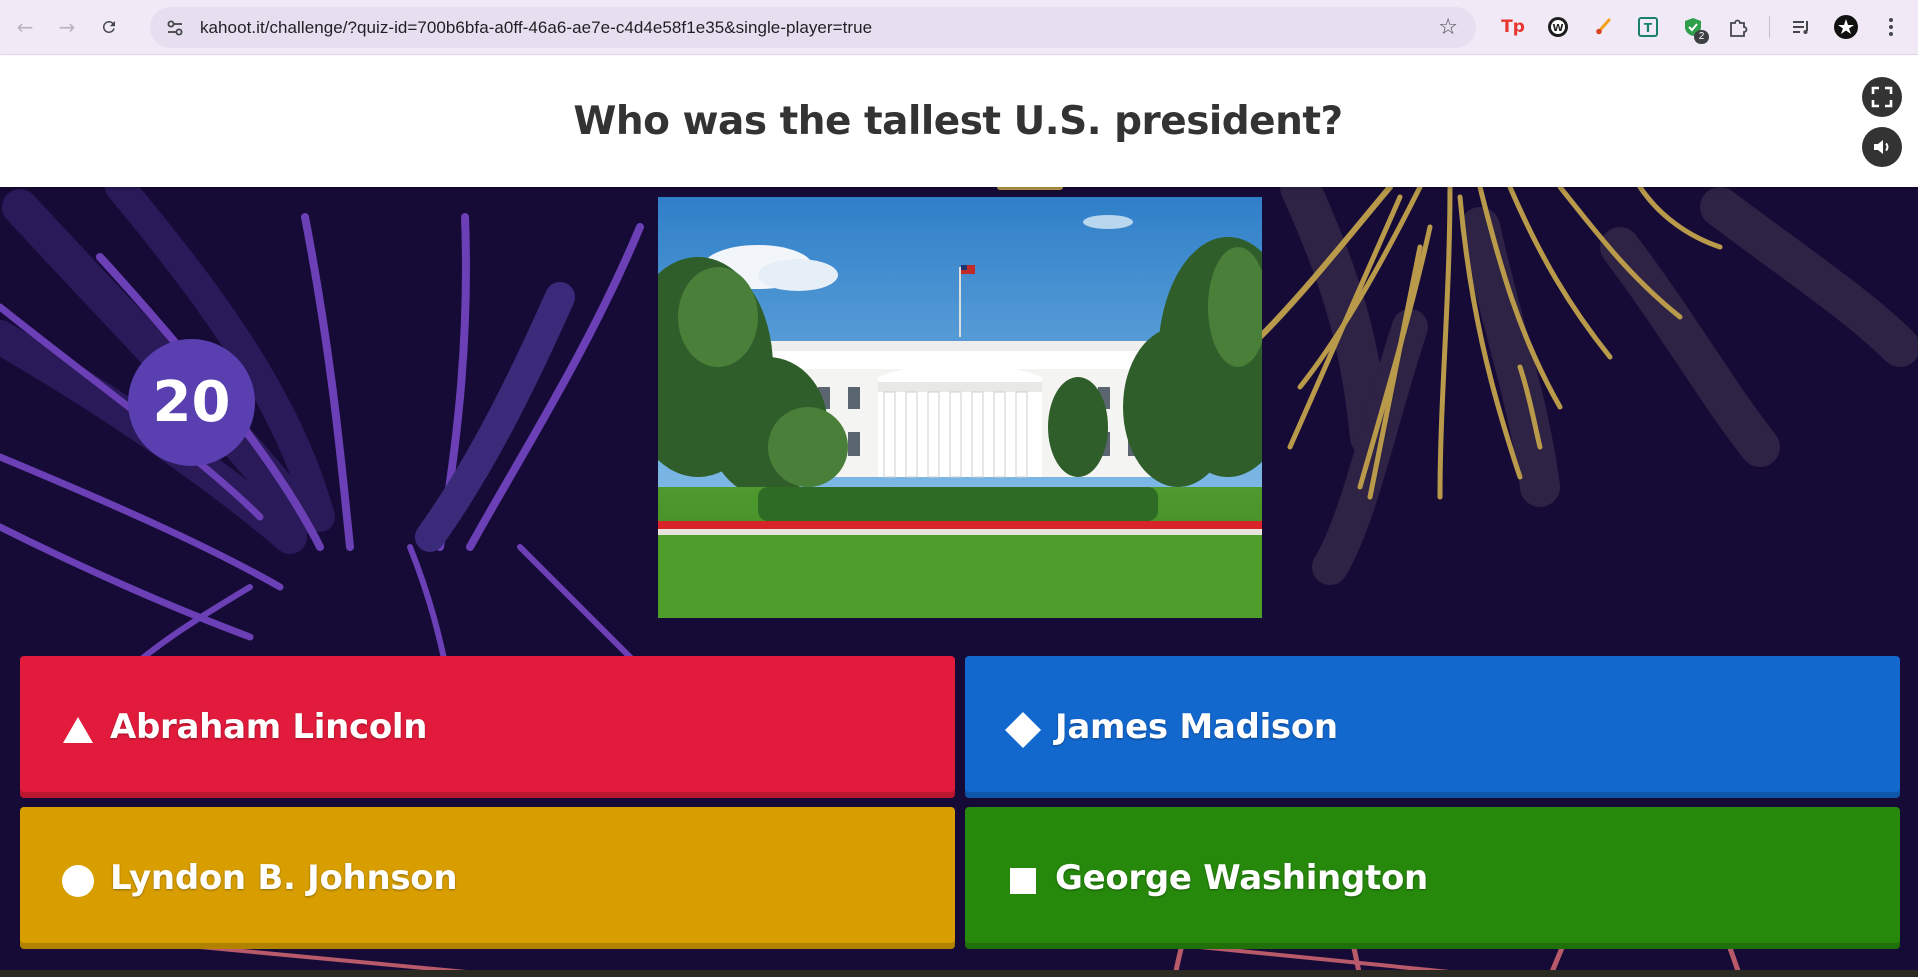 The height and width of the screenshot is (977, 1918). I want to click on text-box-icon: T, so click(1648, 27).